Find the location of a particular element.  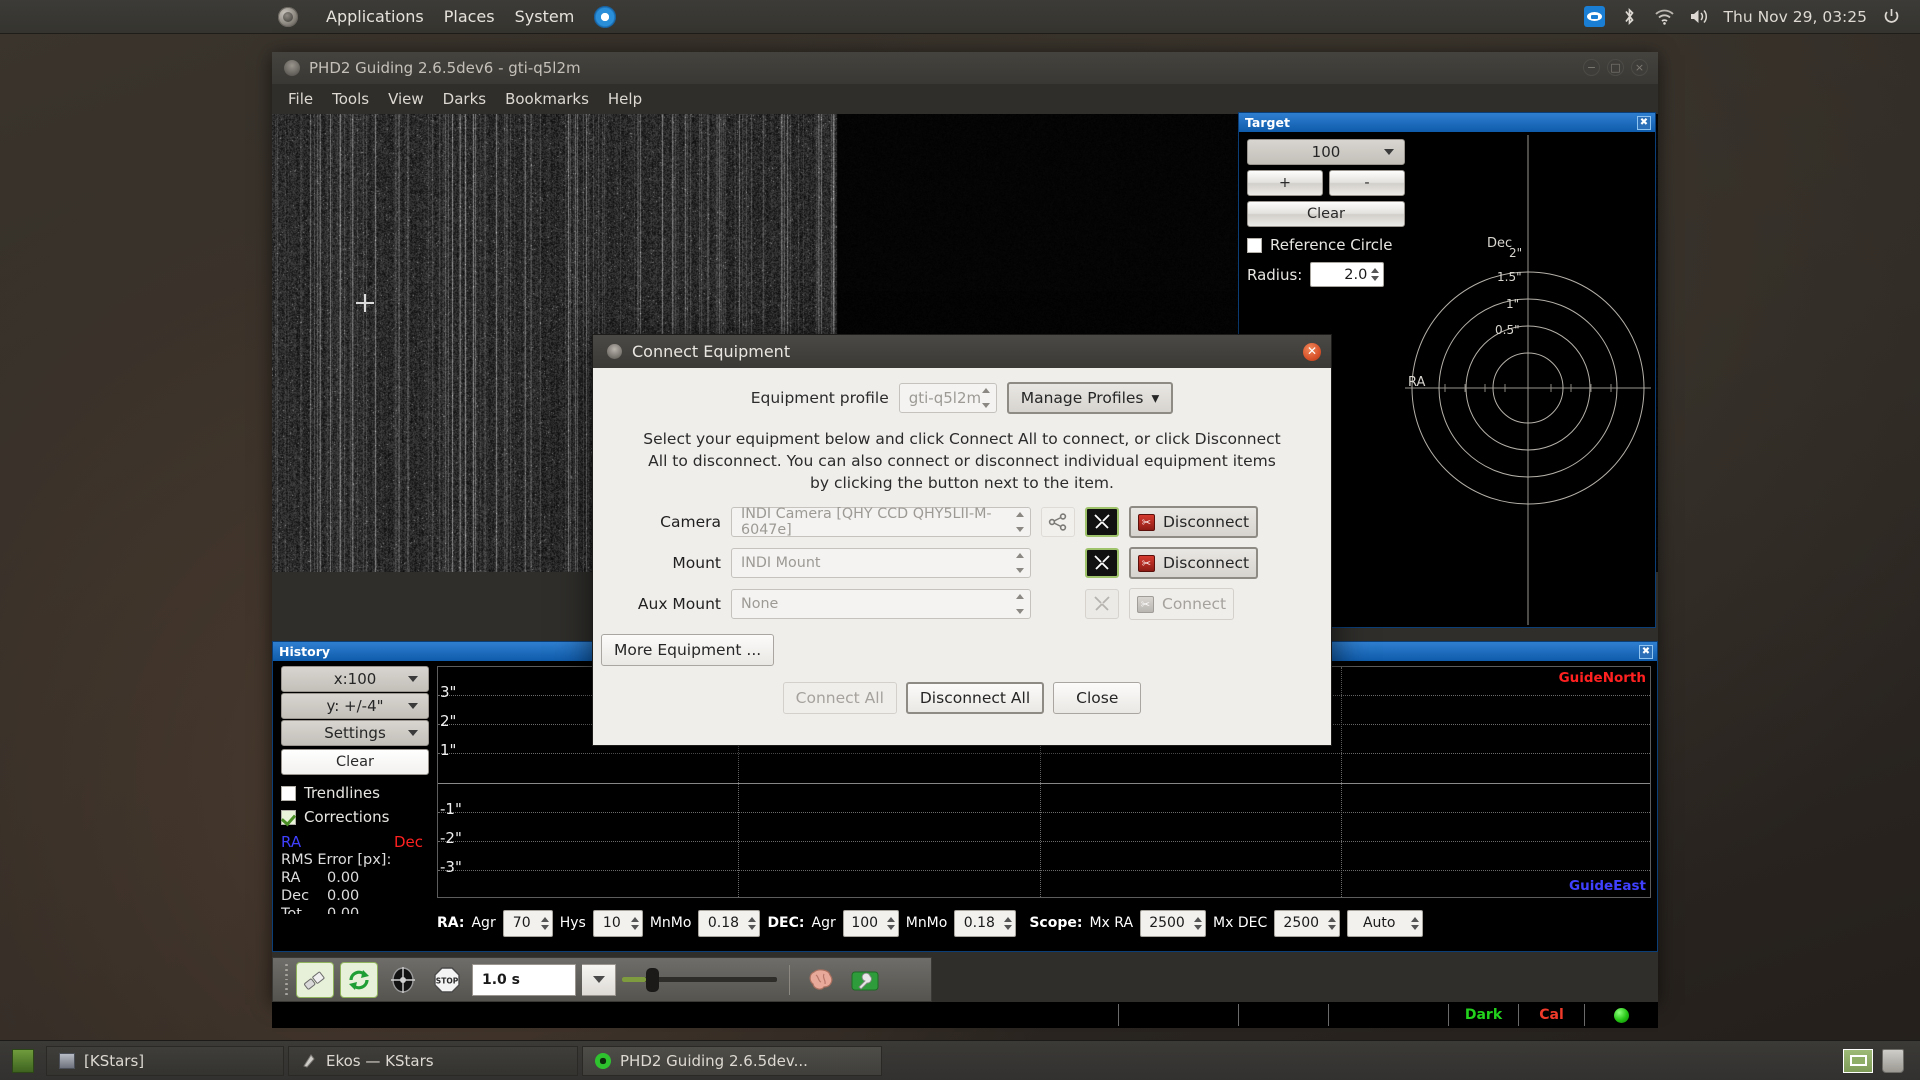

history-y-scale-value: y: +/-4" is located at coordinates (355, 706).